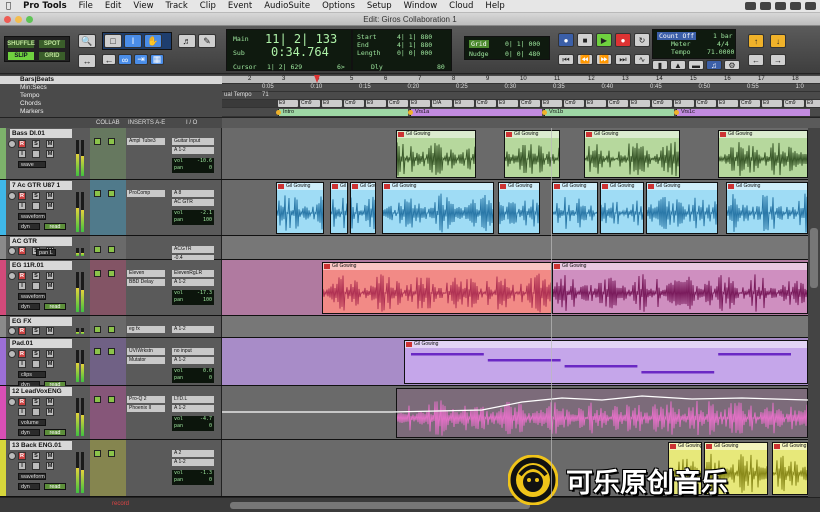 This screenshot has height=512, width=820. I want to click on tab-to-transient-icon: ⇥, so click(141, 59).